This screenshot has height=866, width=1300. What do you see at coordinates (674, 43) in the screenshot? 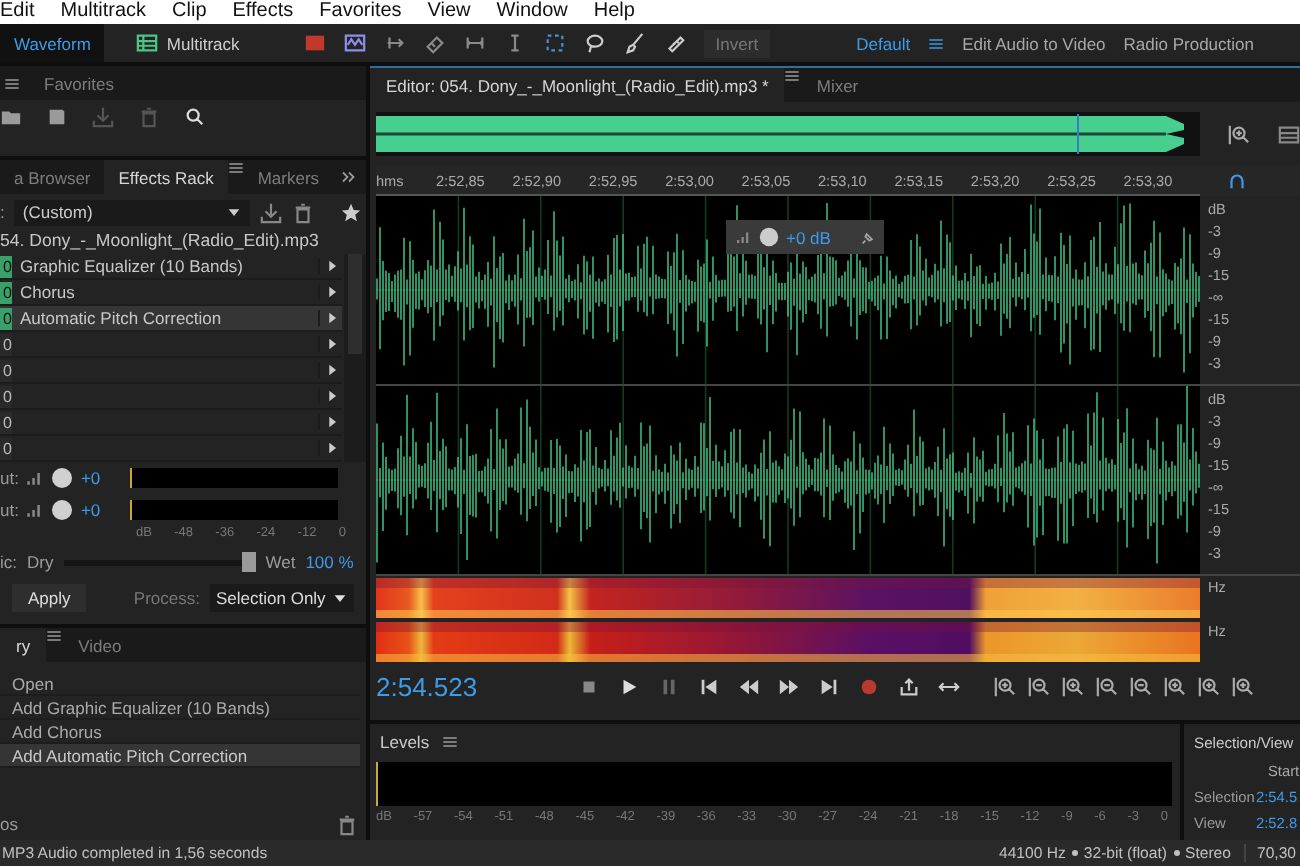
I see `bandage-icon` at bounding box center [674, 43].